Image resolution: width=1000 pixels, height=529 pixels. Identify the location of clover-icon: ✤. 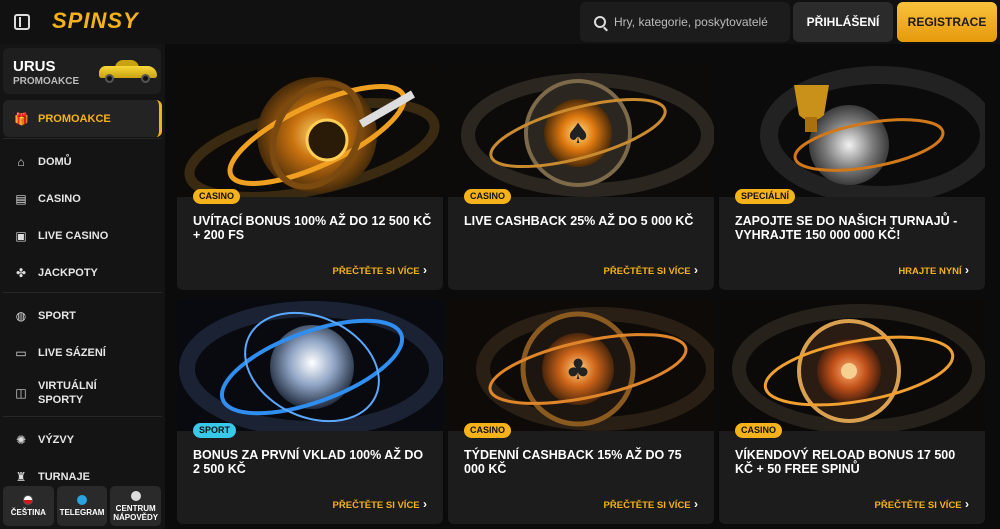
(21, 272).